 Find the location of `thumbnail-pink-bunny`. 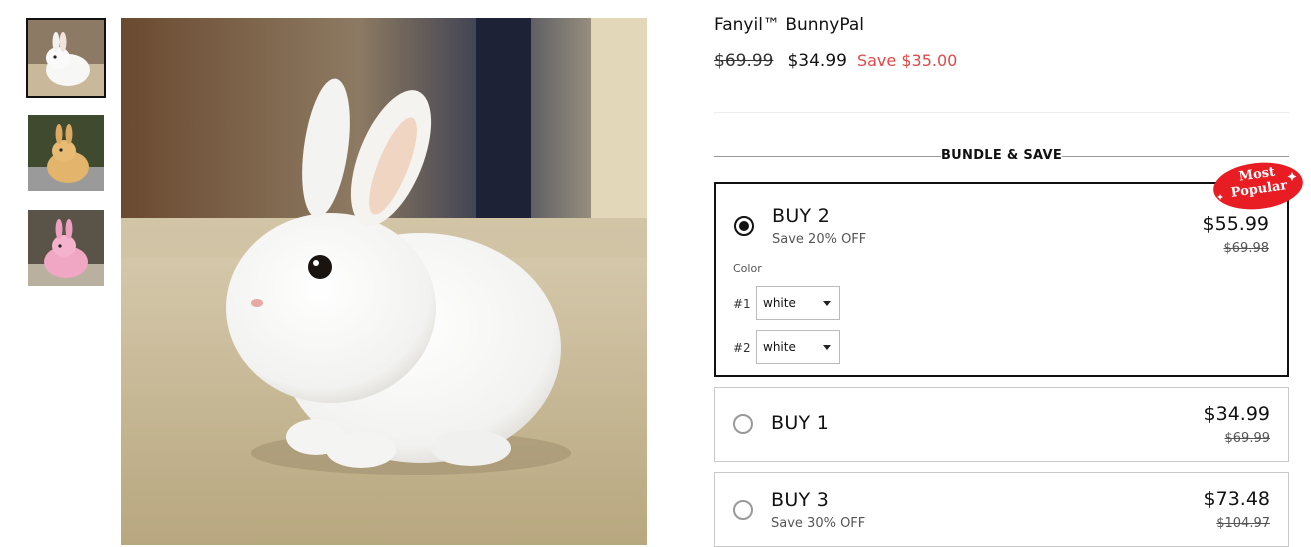

thumbnail-pink-bunny is located at coordinates (66, 248).